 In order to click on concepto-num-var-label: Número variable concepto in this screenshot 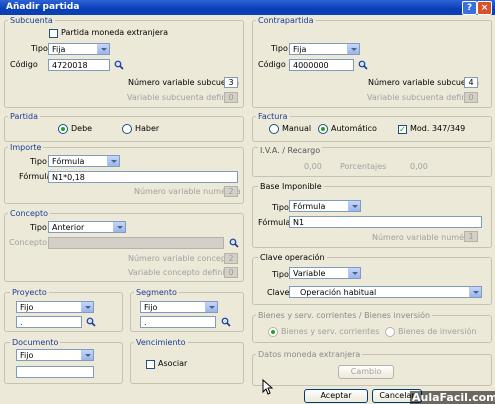, I will do `click(181, 258)`.